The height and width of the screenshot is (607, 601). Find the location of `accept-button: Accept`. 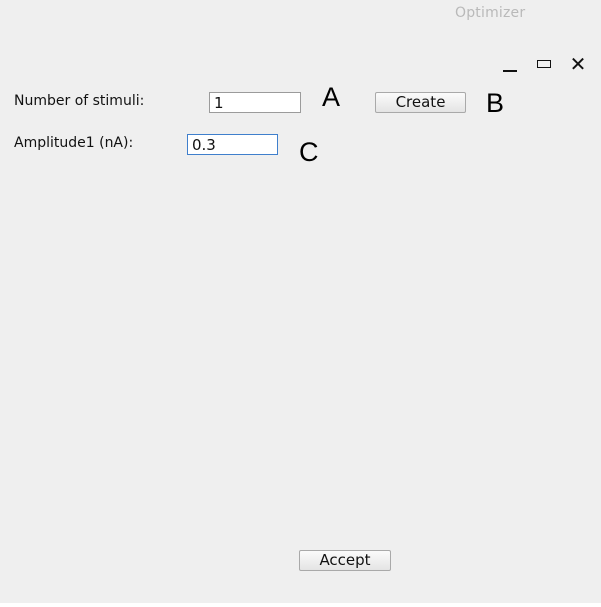

accept-button: Accept is located at coordinates (345, 560).